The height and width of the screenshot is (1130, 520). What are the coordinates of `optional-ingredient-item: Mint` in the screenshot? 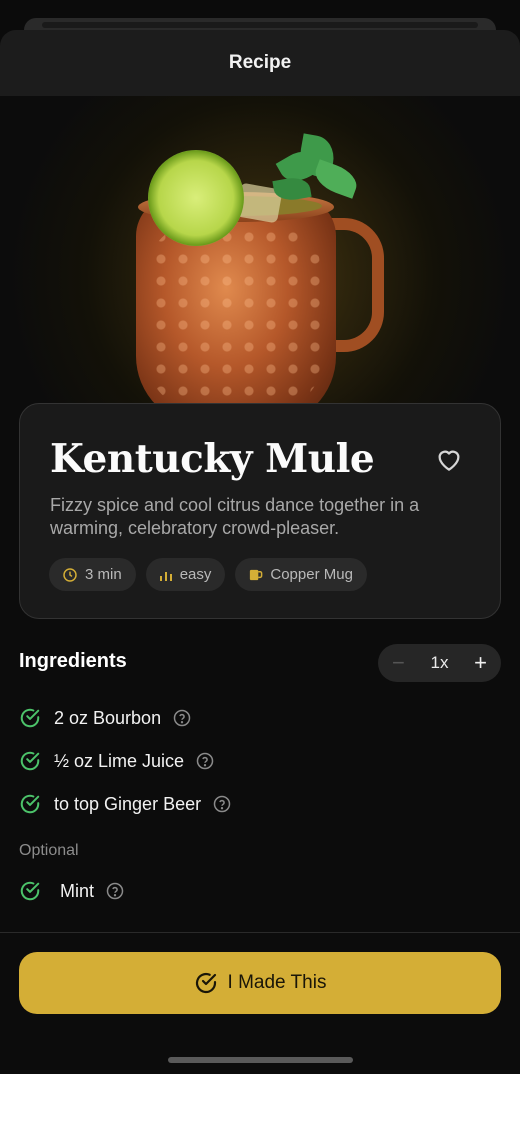 It's located at (71, 891).